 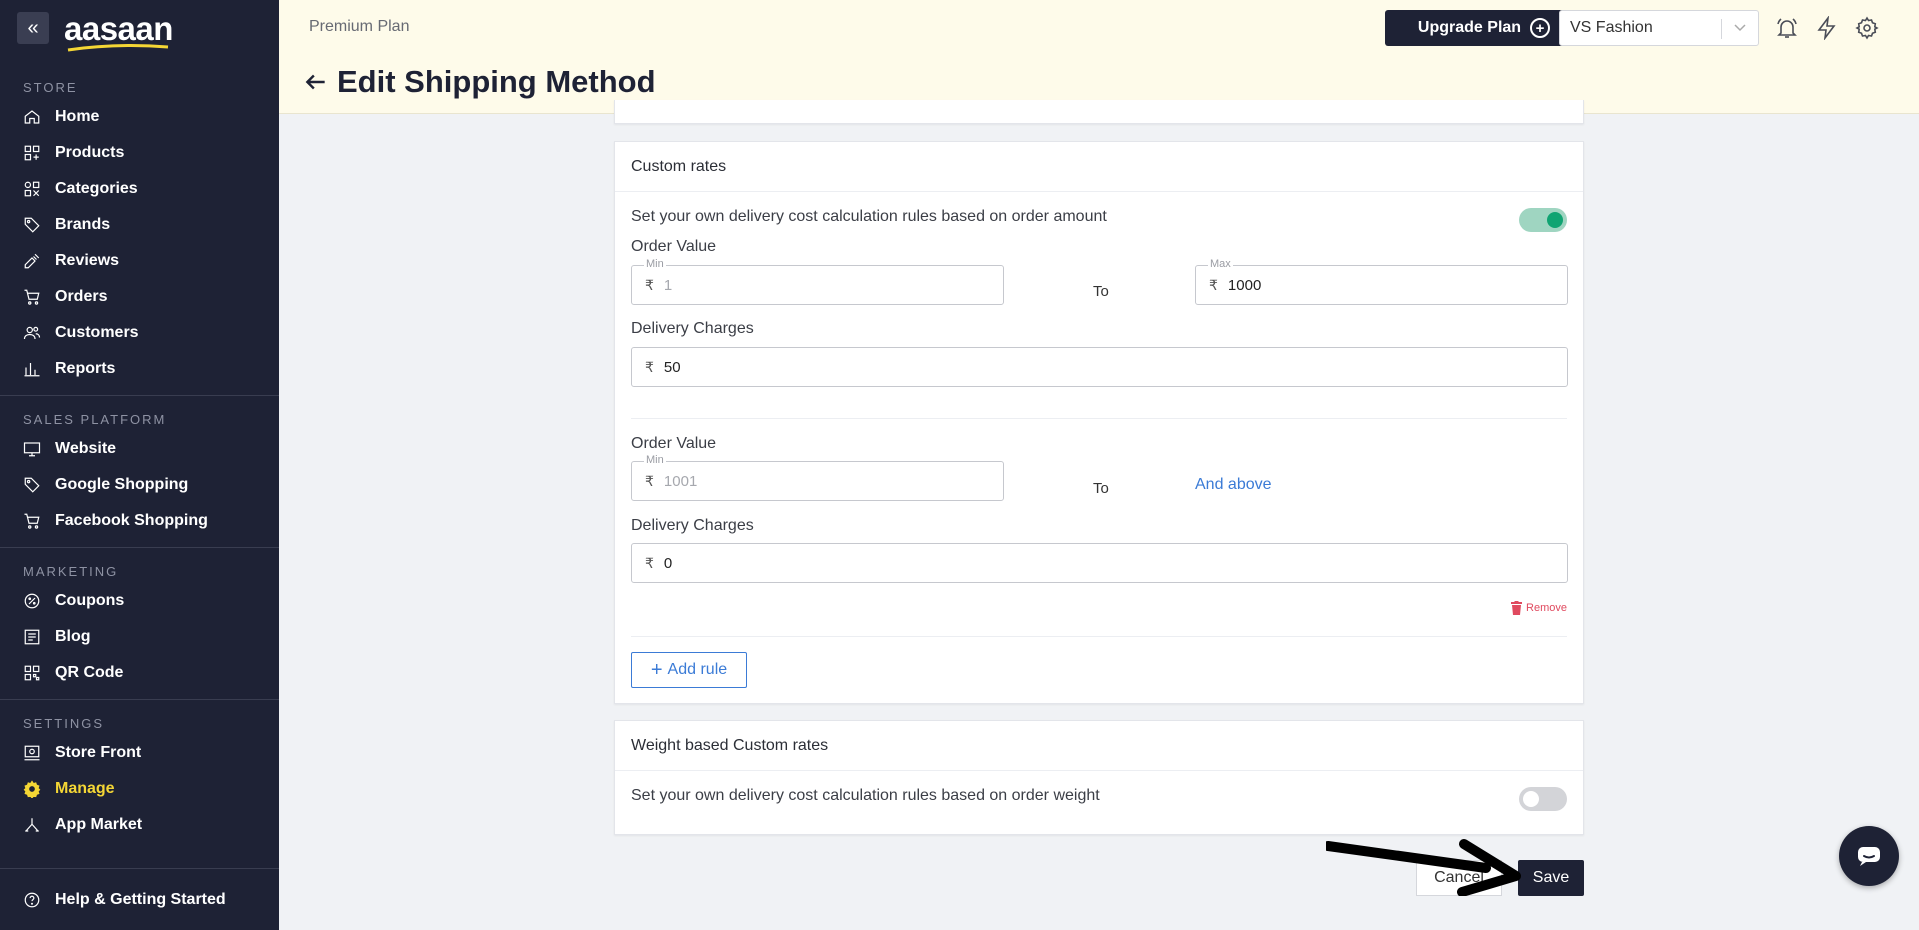 I want to click on rule-divider, so click(x=1099, y=418).